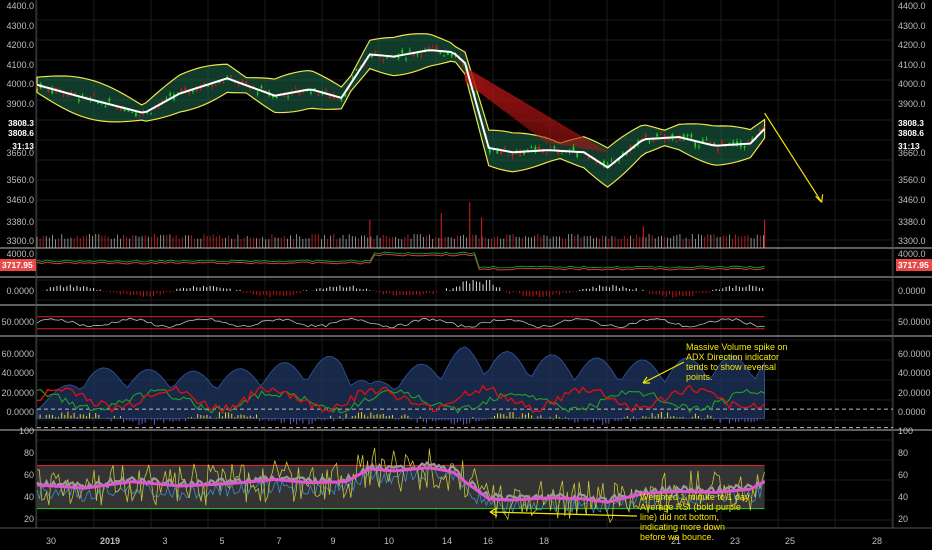  What do you see at coordinates (912, 65) in the screenshot?
I see `price-tick-right: 4100.0` at bounding box center [912, 65].